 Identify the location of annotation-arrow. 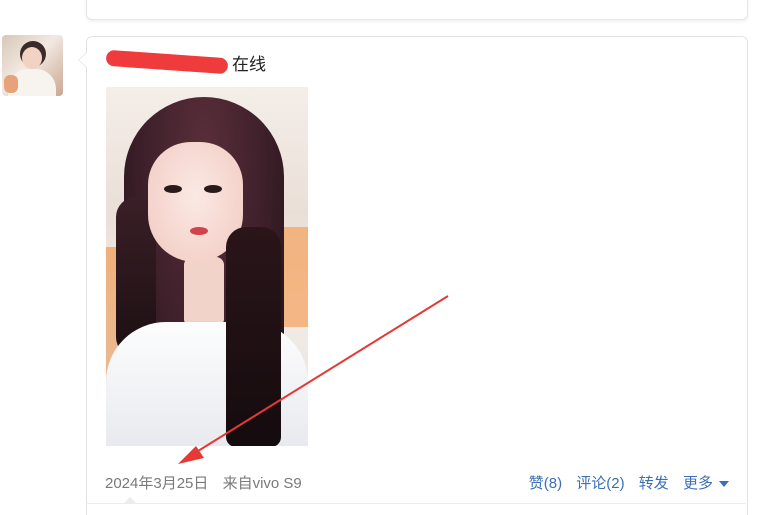
(313, 379).